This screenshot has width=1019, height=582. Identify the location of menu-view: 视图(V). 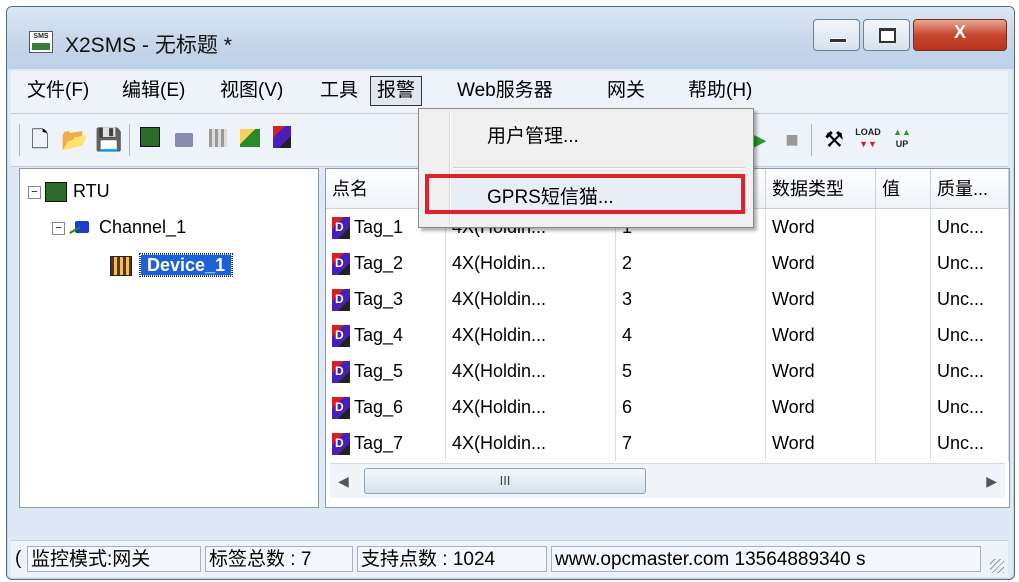
(251, 91).